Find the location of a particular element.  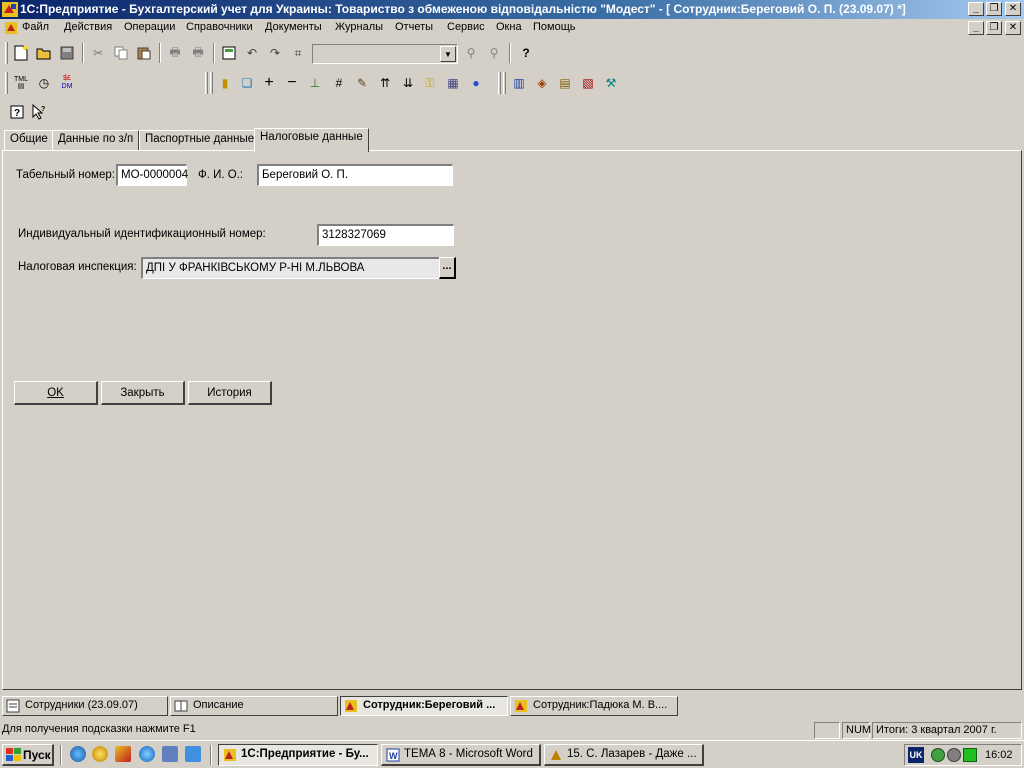

restore-button: ❐ is located at coordinates (994, 9).